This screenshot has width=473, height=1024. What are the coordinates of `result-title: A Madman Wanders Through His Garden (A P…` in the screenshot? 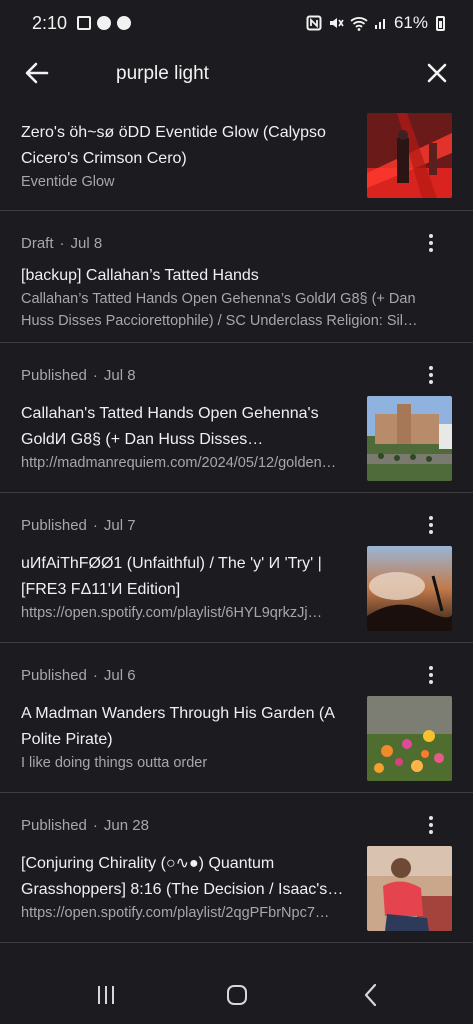 It's located at (178, 726).